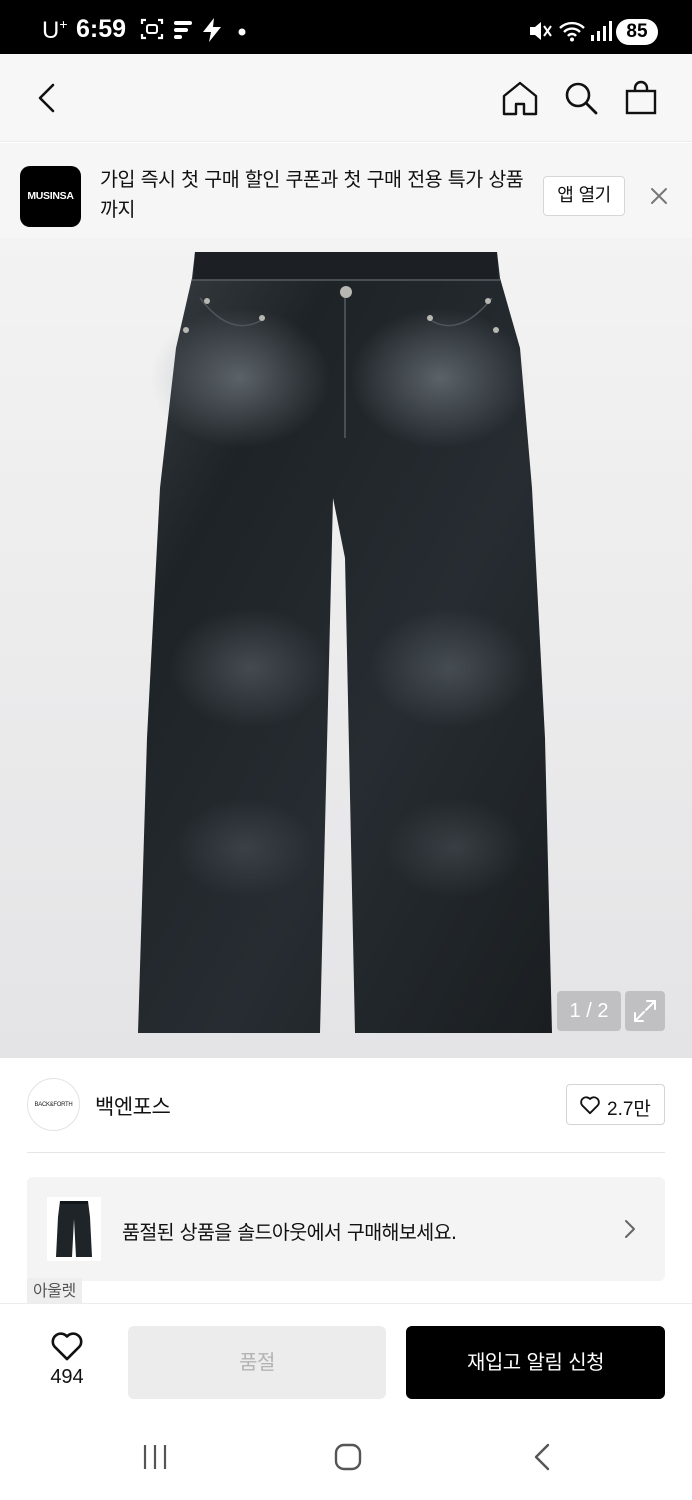  What do you see at coordinates (152, 29) in the screenshot?
I see `screenshot-icon` at bounding box center [152, 29].